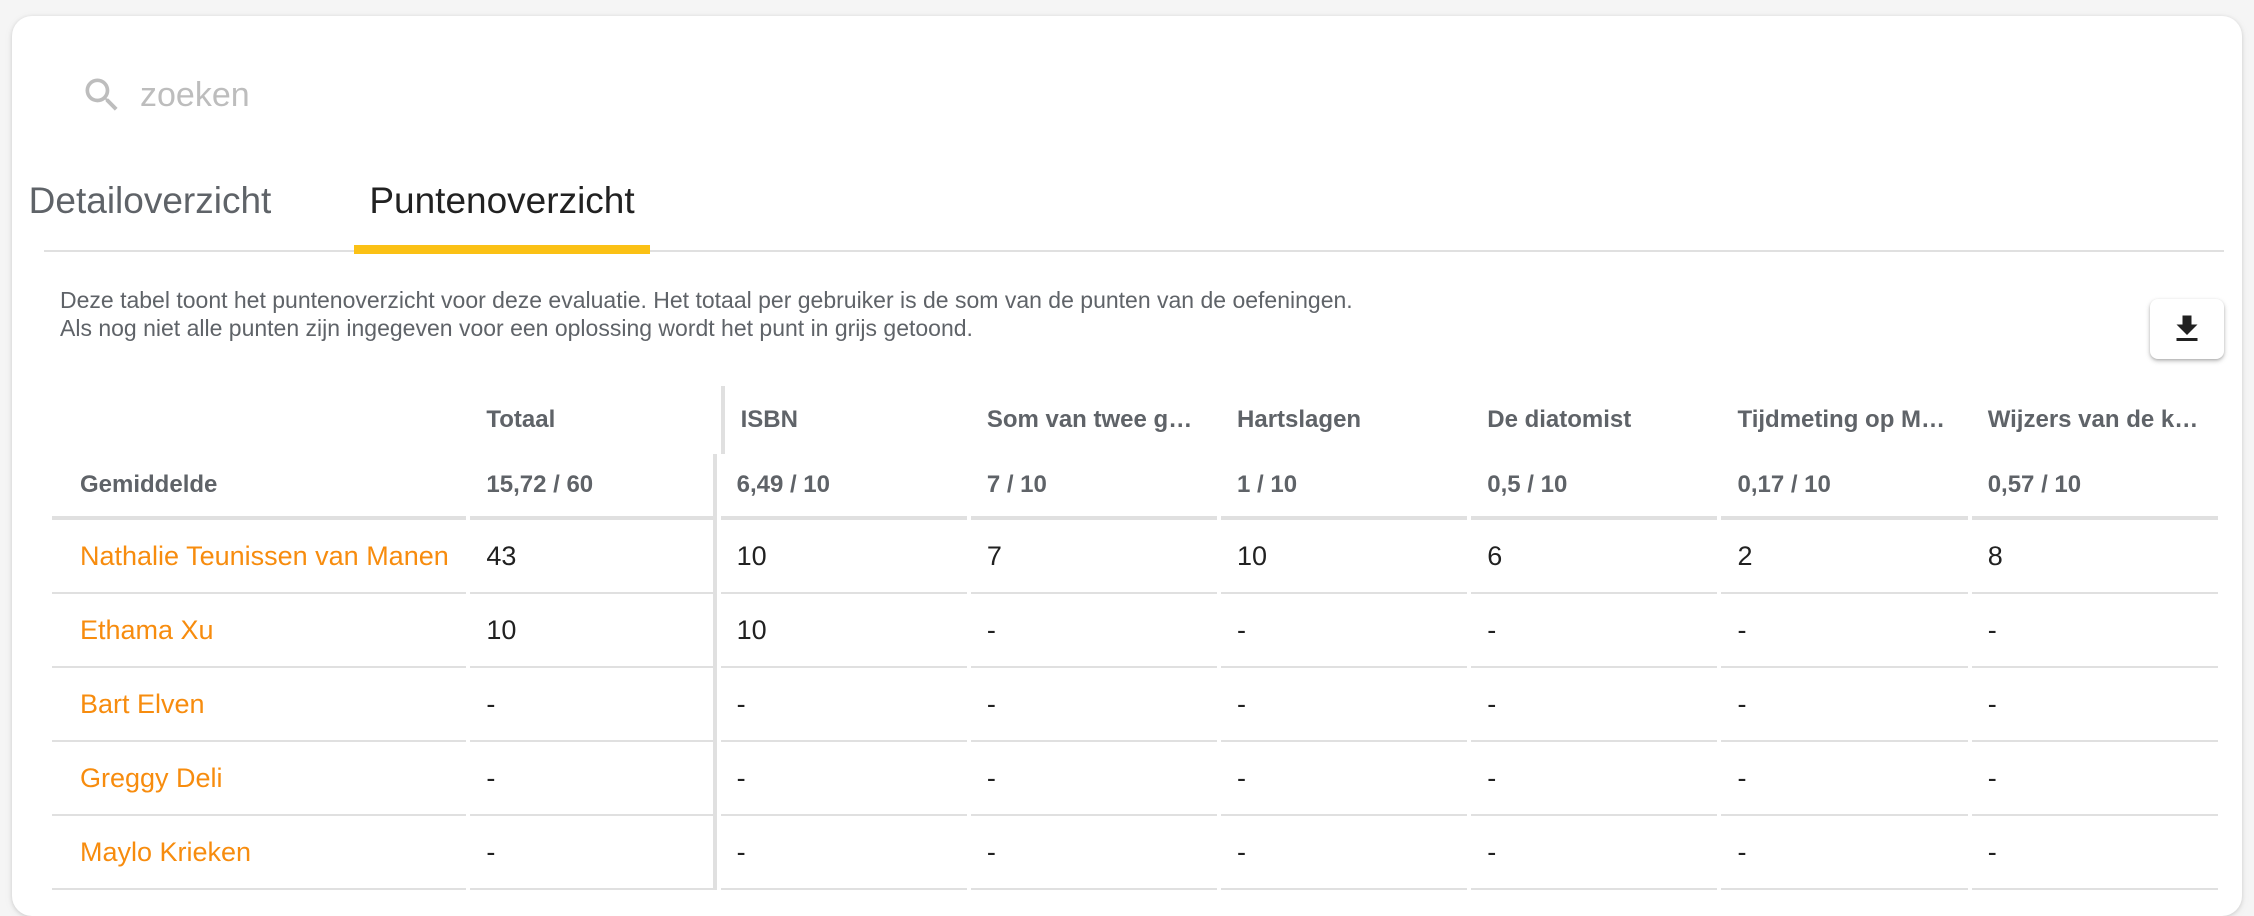 The height and width of the screenshot is (916, 2254). I want to click on average-total: 15,72 / 60, so click(593, 487).